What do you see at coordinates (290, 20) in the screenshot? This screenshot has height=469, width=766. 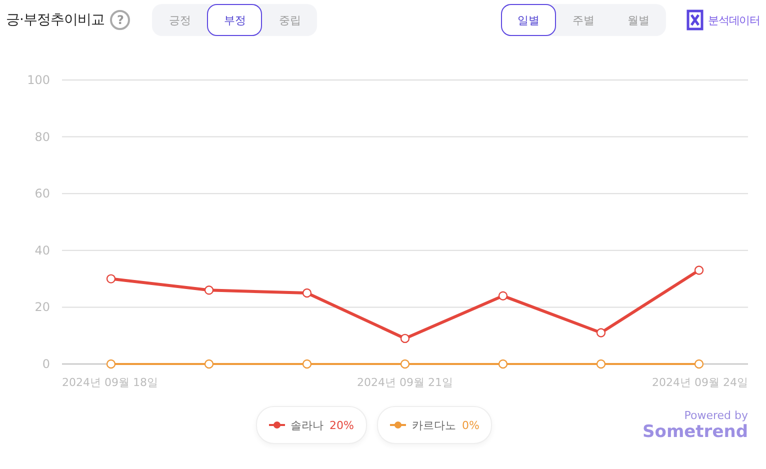 I see `sentiment-tab: 중립` at bounding box center [290, 20].